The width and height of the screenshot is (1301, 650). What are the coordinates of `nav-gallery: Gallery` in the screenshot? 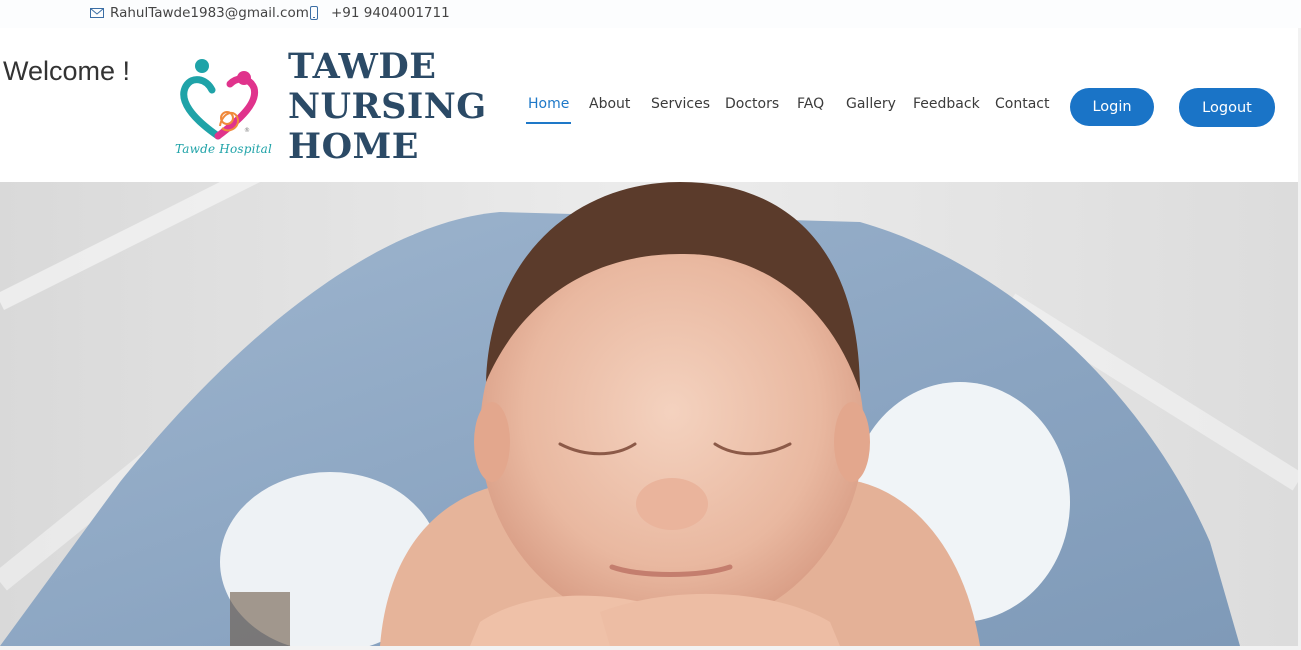 It's located at (871, 104).